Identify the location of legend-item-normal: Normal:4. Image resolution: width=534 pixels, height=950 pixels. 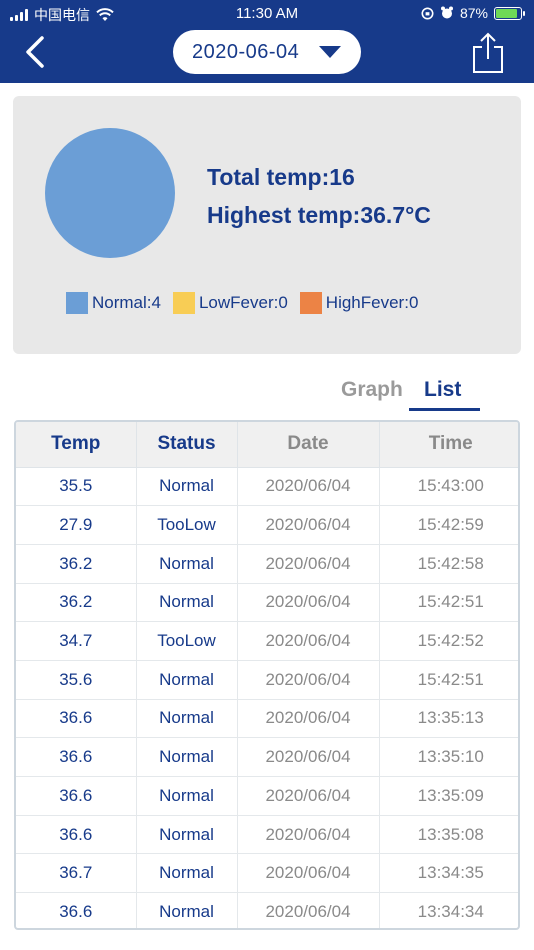
(113, 303).